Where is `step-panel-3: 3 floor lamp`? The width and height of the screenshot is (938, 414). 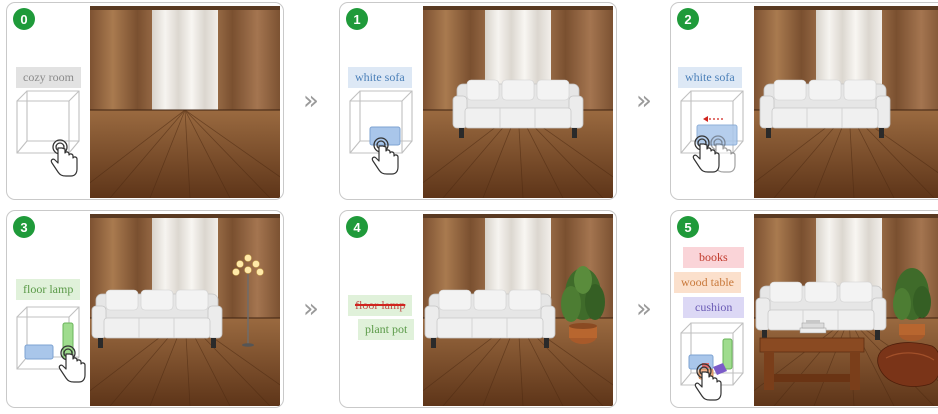
step-panel-3: 3 floor lamp is located at coordinates (145, 309).